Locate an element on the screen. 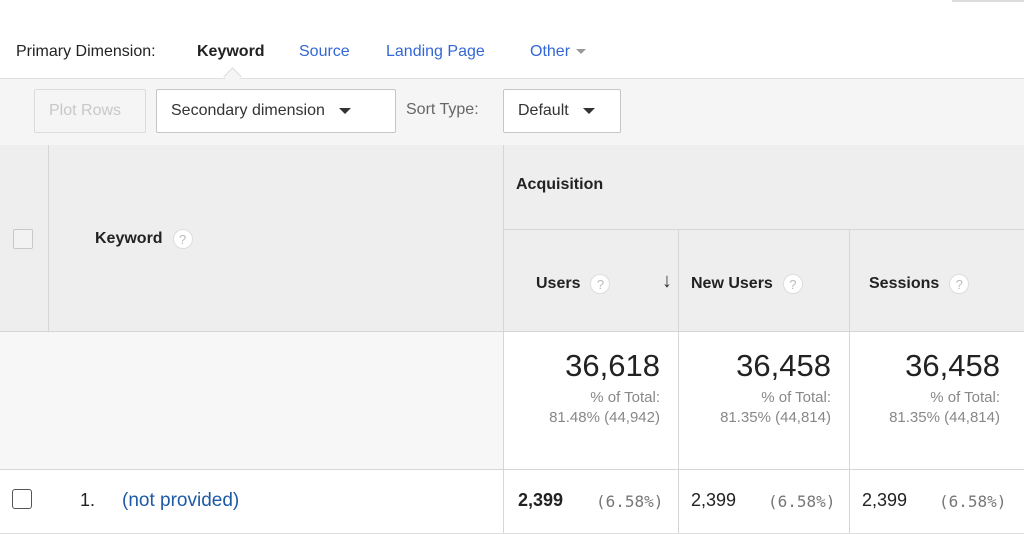 The width and height of the screenshot is (1024, 534). row-keyword-link: (not provided) is located at coordinates (180, 501).